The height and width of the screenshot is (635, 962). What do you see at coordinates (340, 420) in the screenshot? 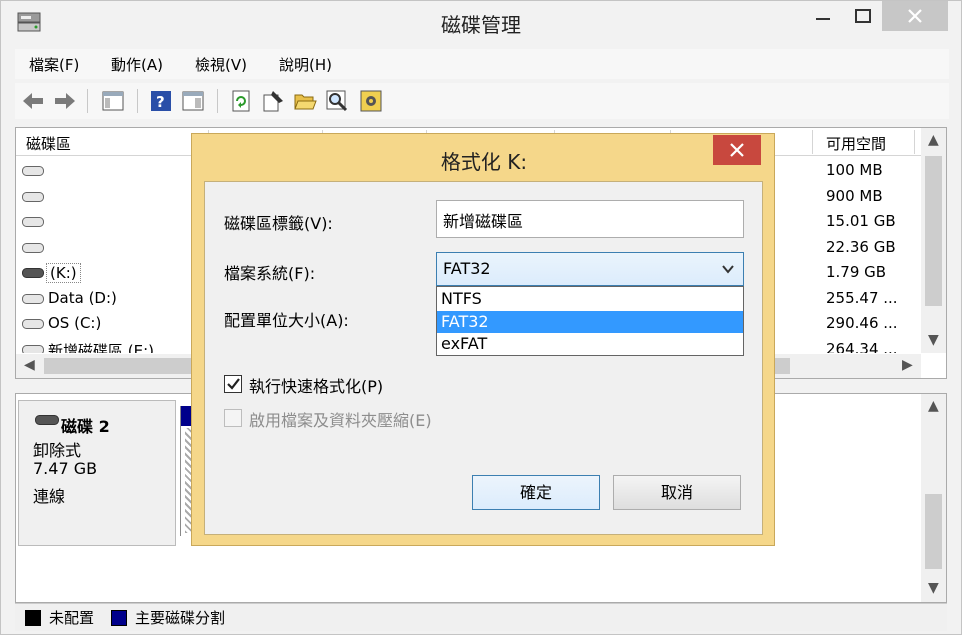
I see `compression-label: 啟用檔案及資料夾壓縮(E)` at bounding box center [340, 420].